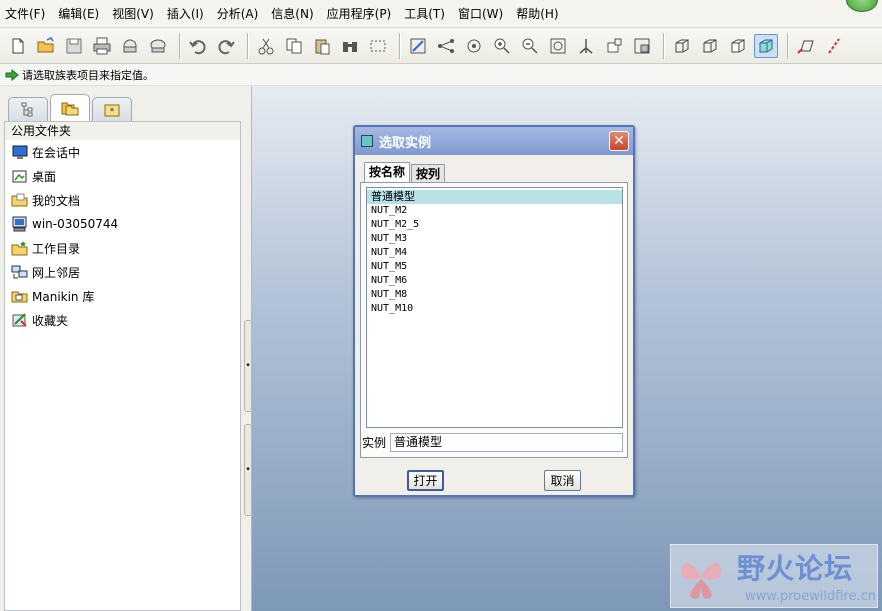  What do you see at coordinates (480, 13) in the screenshot?
I see `menu-window: 窗口(W)` at bounding box center [480, 13].